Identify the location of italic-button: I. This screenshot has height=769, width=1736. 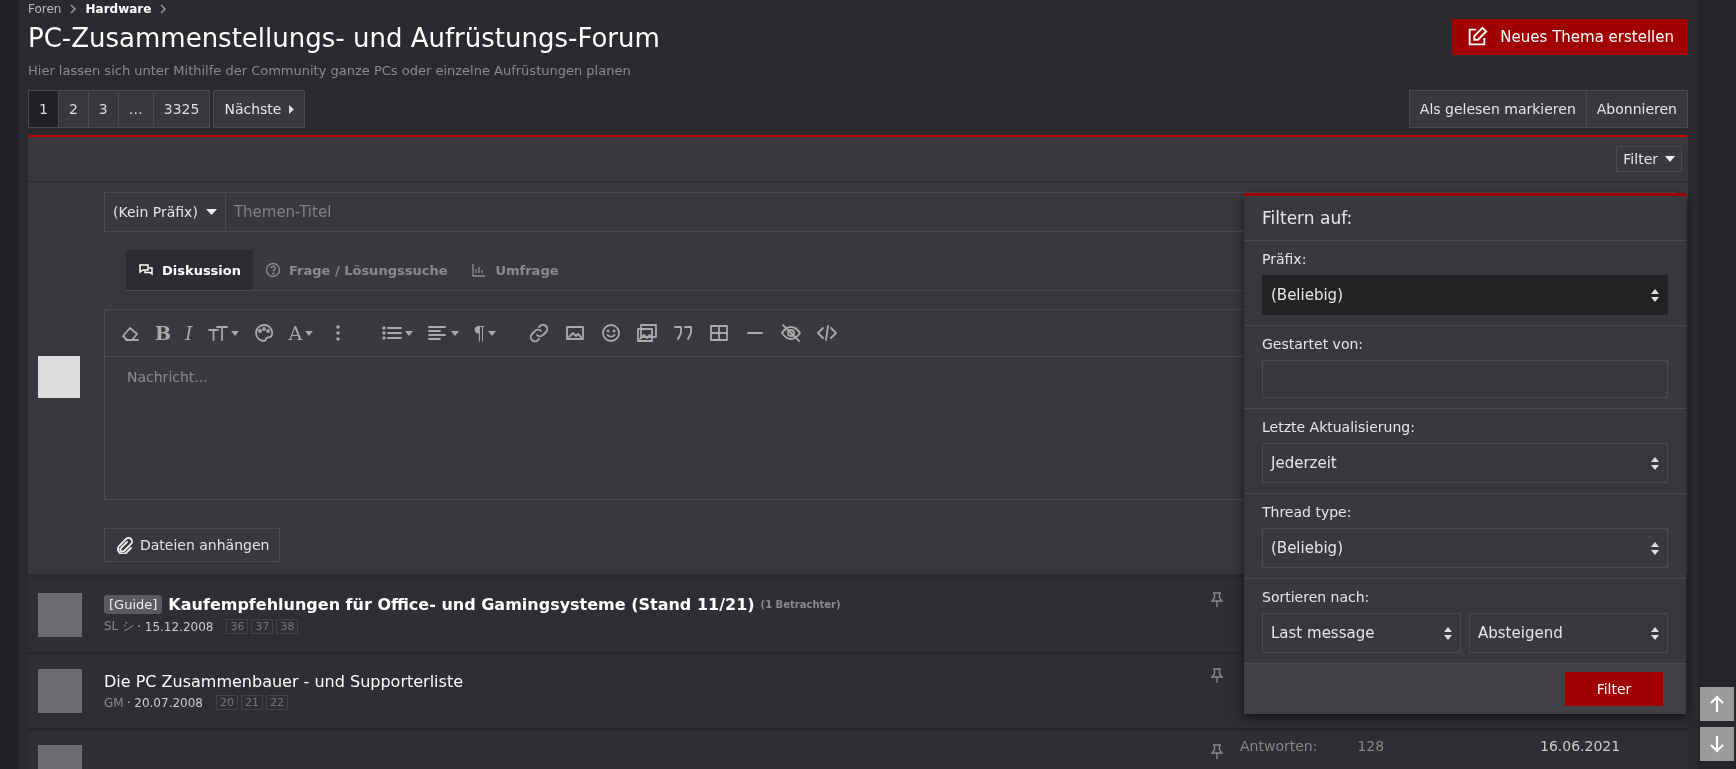
(189, 333).